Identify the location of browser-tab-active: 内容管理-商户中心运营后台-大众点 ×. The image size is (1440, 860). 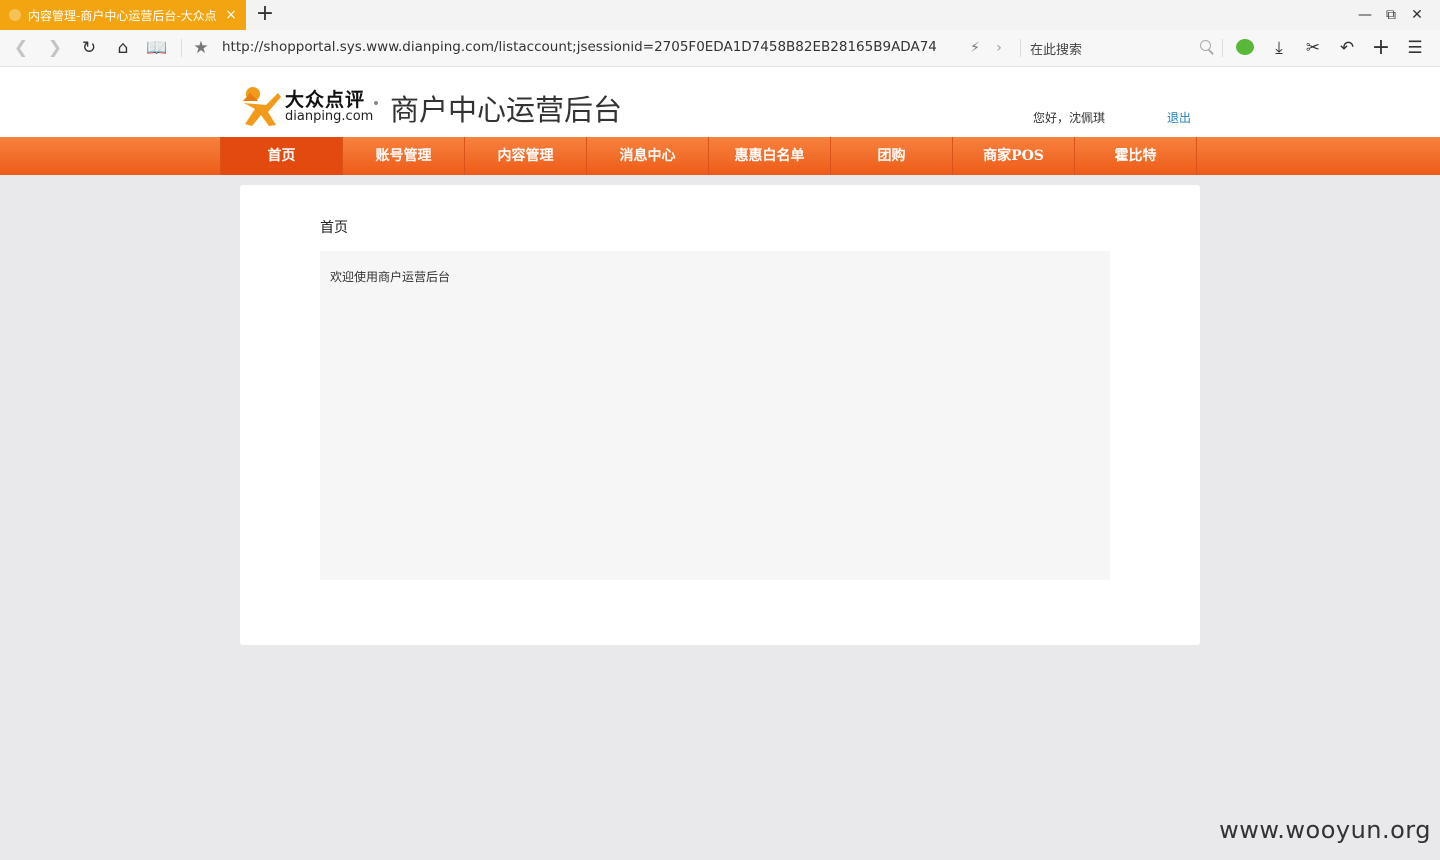
(123, 15).